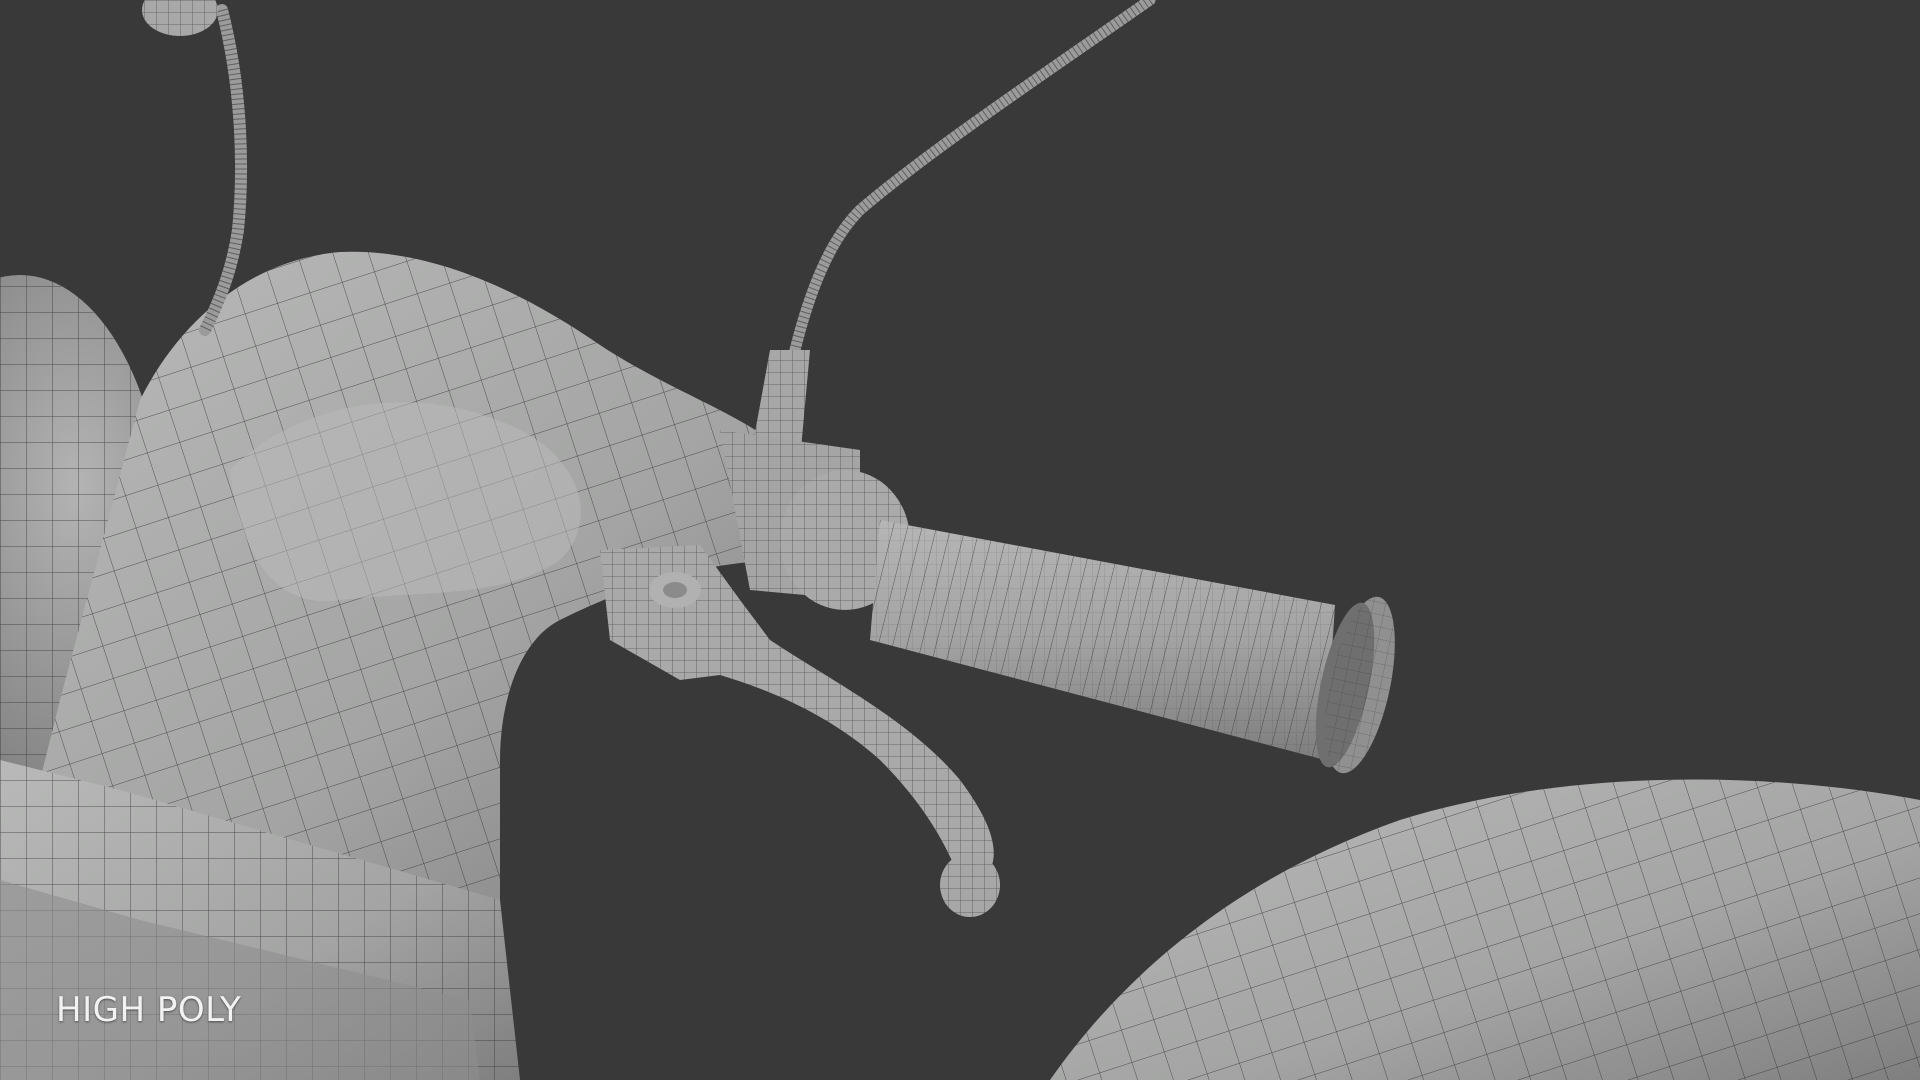 The image size is (1920, 1080). Describe the element at coordinates (1102, 640) in the screenshot. I see `handle-grip-mesh` at that location.